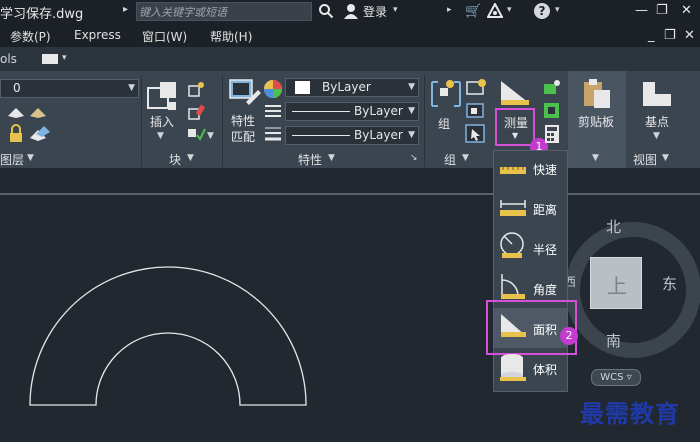 This screenshot has width=700, height=442. What do you see at coordinates (616, 283) in the screenshot?
I see `viewcube-top-face: 上` at bounding box center [616, 283].